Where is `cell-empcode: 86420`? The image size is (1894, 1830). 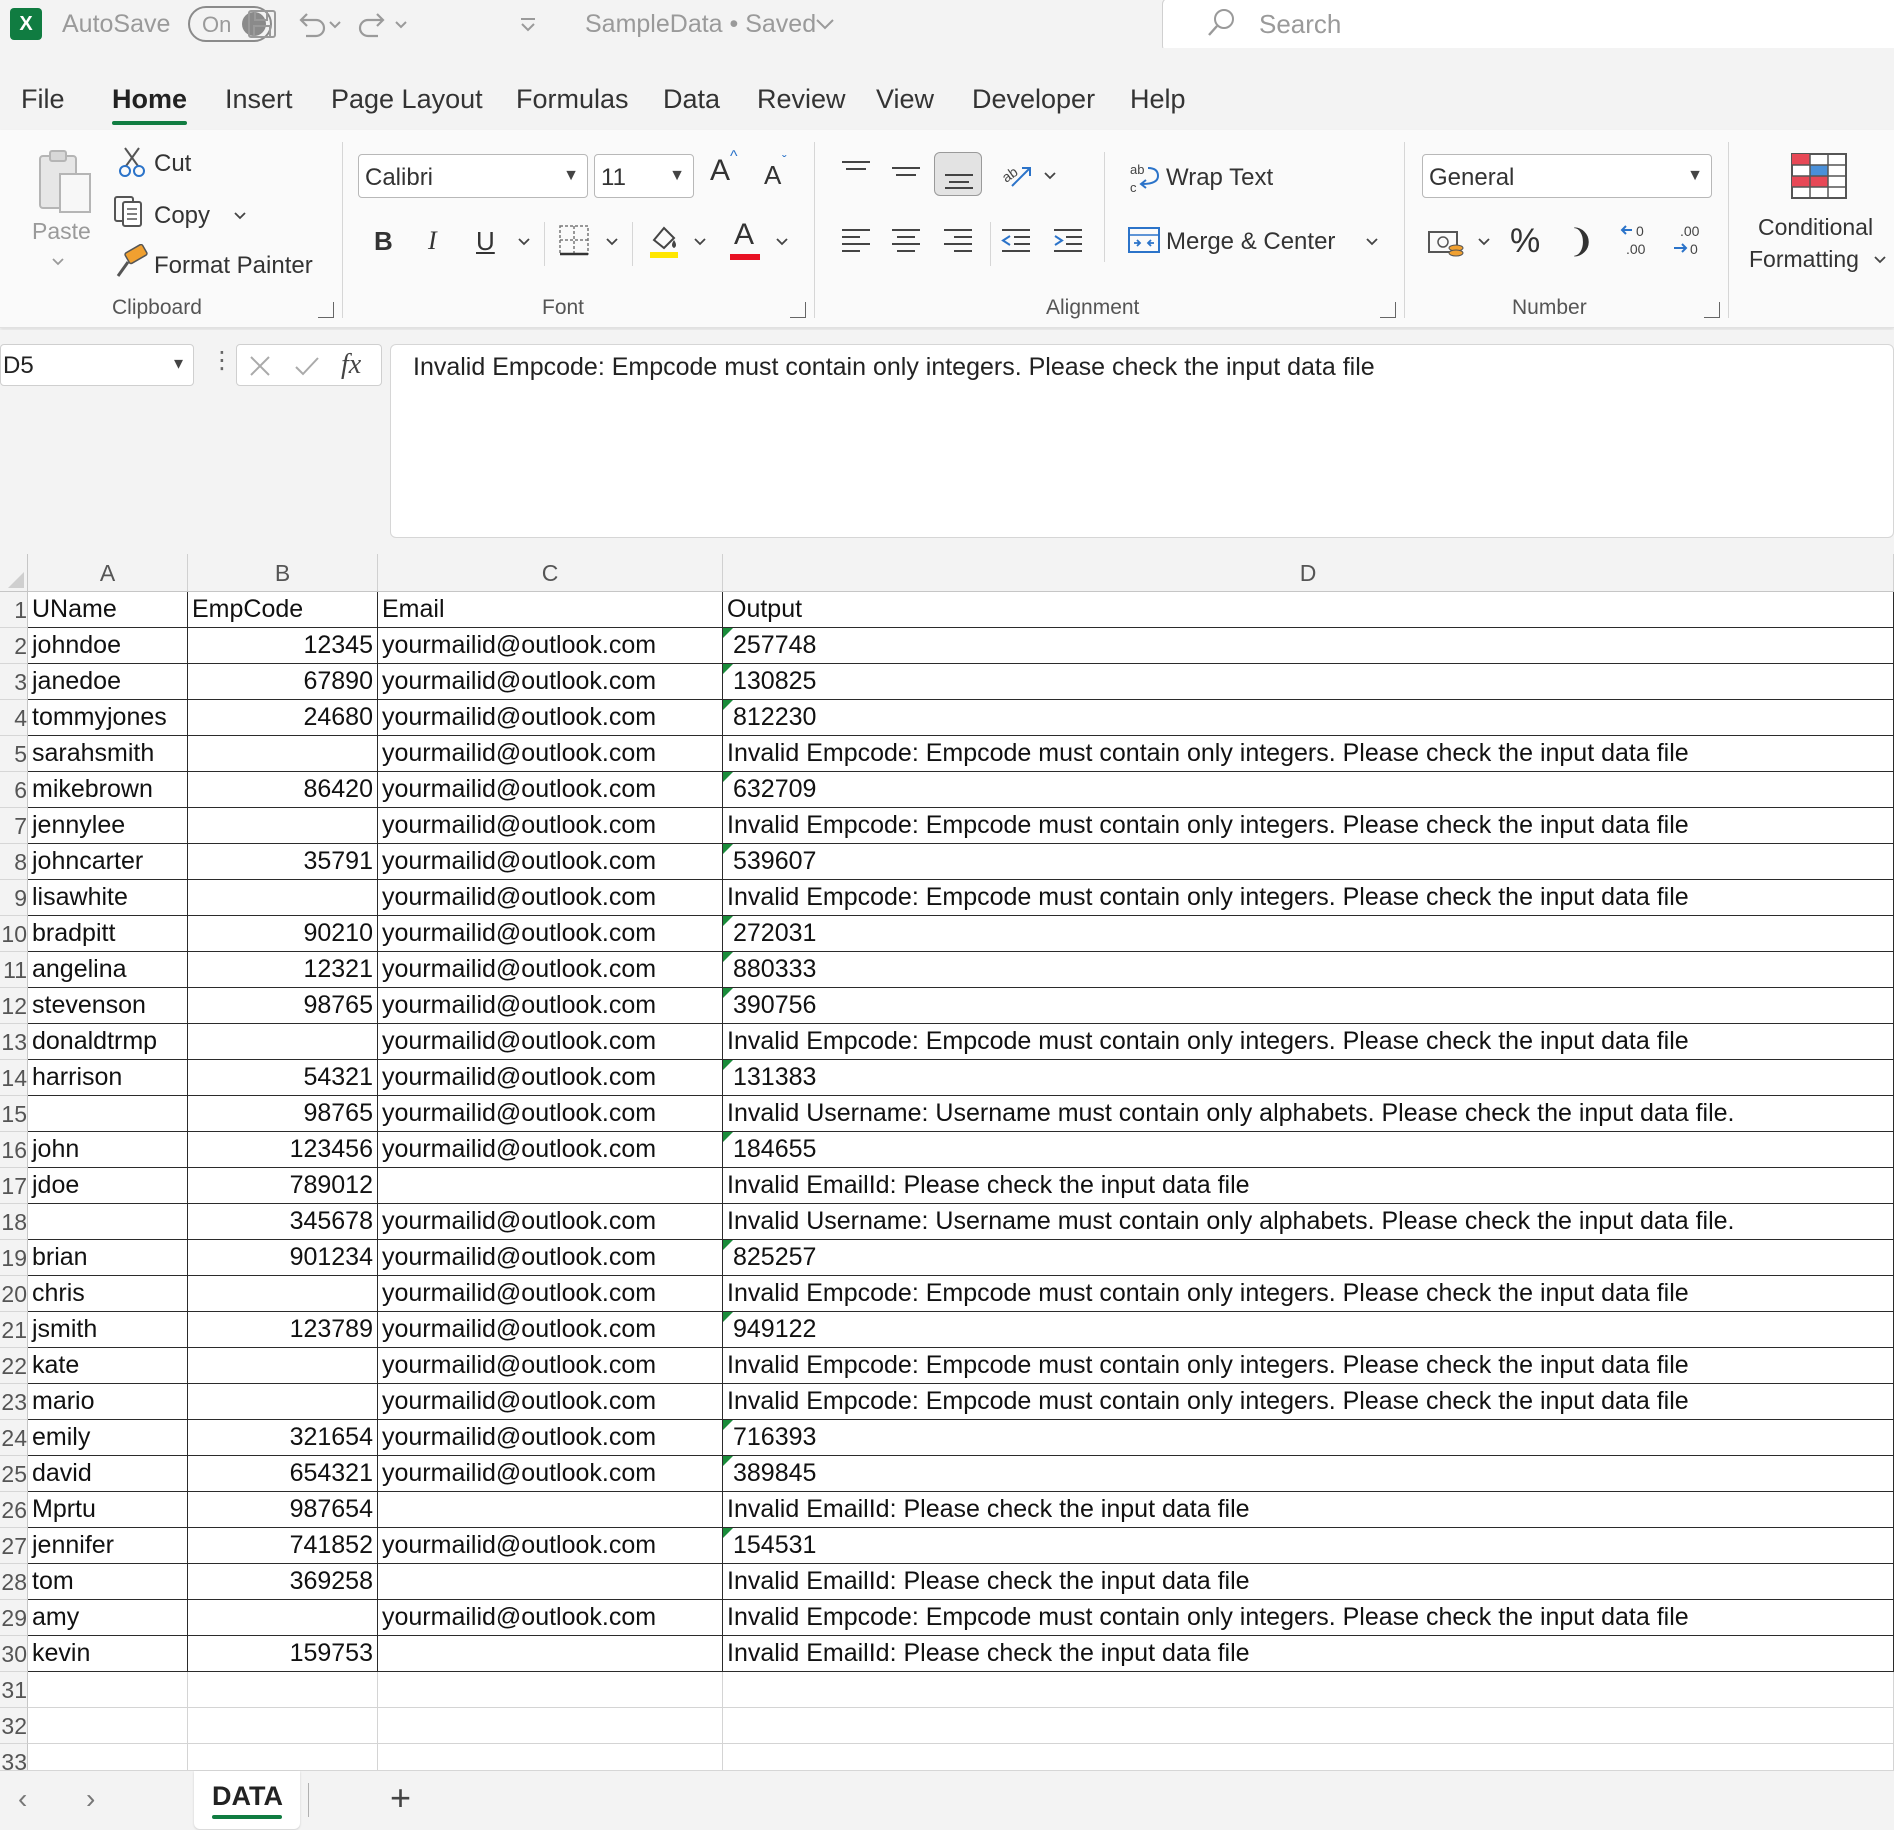 cell-empcode: 86420 is located at coordinates (283, 790).